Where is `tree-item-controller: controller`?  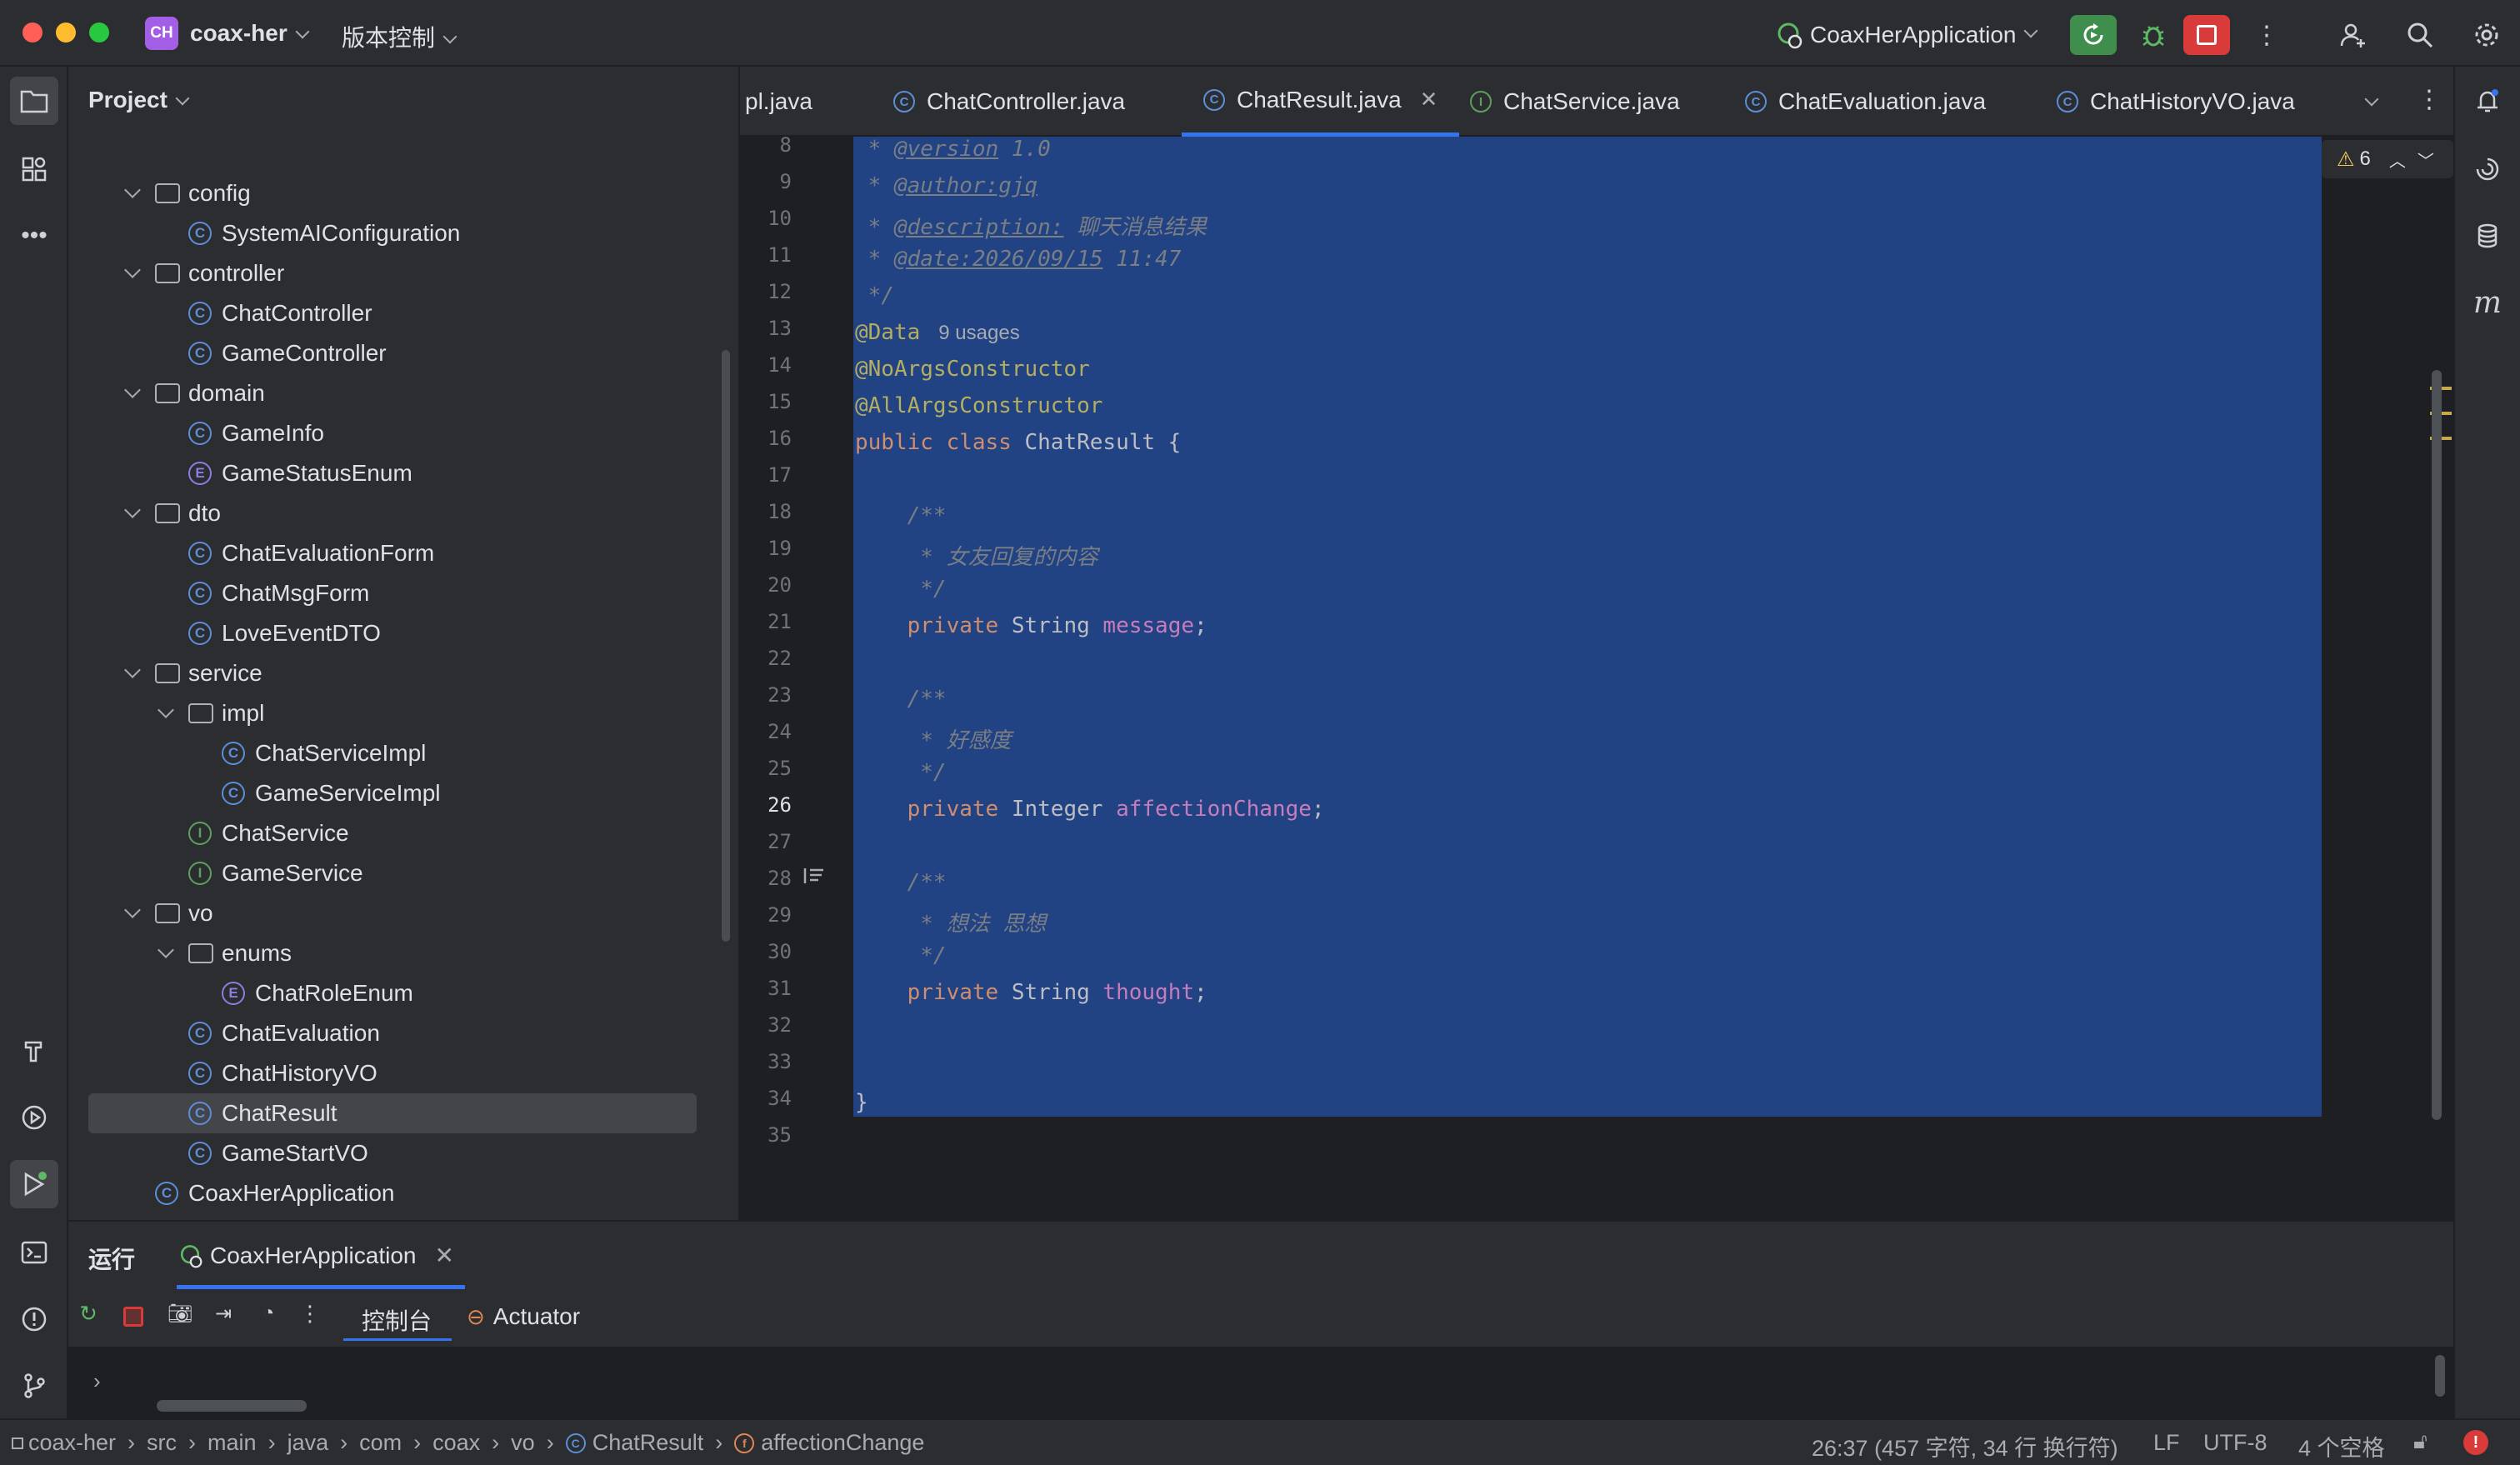 tree-item-controller: controller is located at coordinates (403, 273).